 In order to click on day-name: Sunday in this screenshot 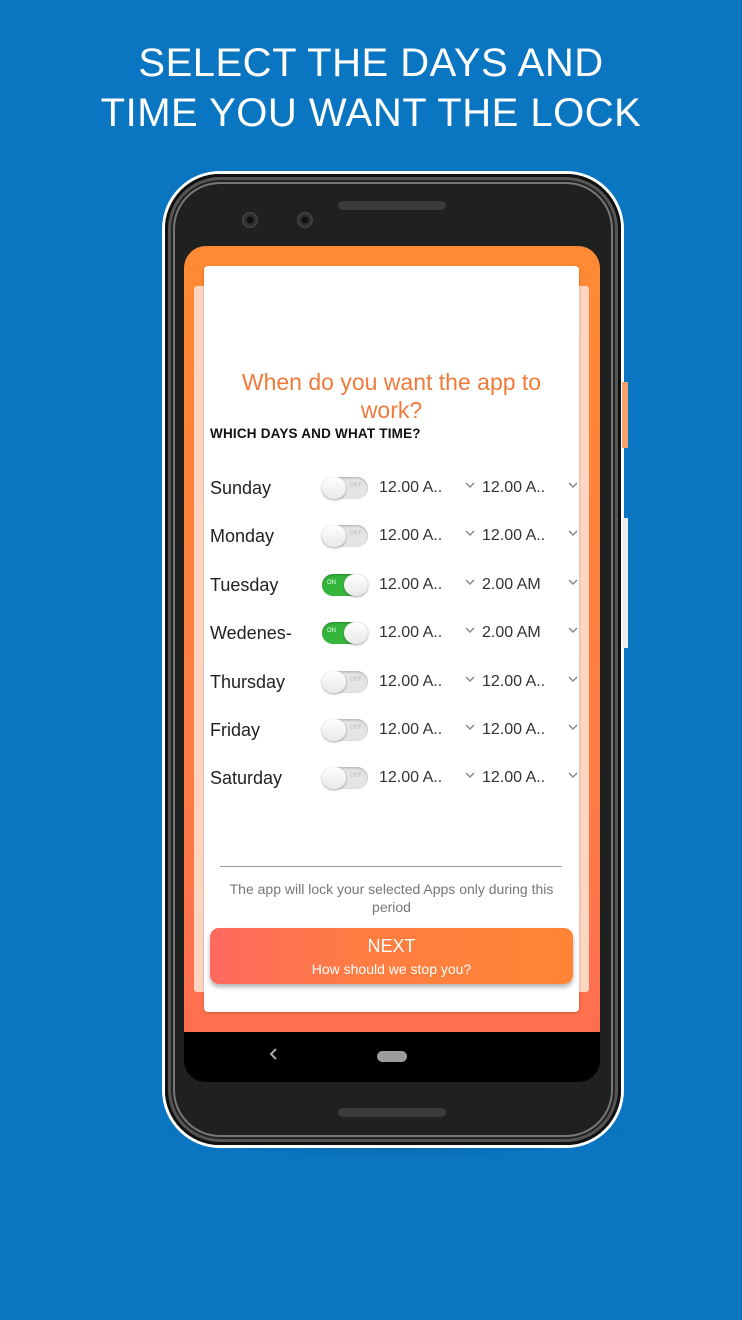, I will do `click(241, 488)`.